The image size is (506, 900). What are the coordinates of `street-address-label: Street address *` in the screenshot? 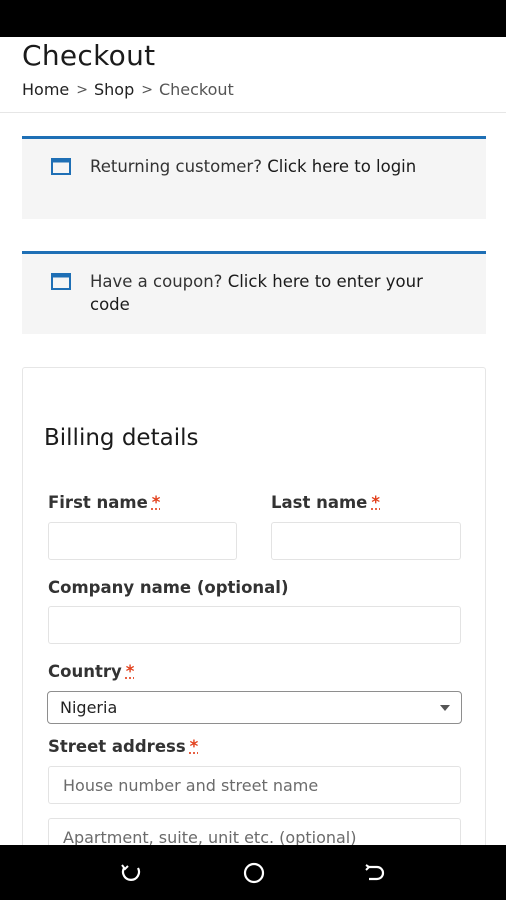 It's located at (123, 746).